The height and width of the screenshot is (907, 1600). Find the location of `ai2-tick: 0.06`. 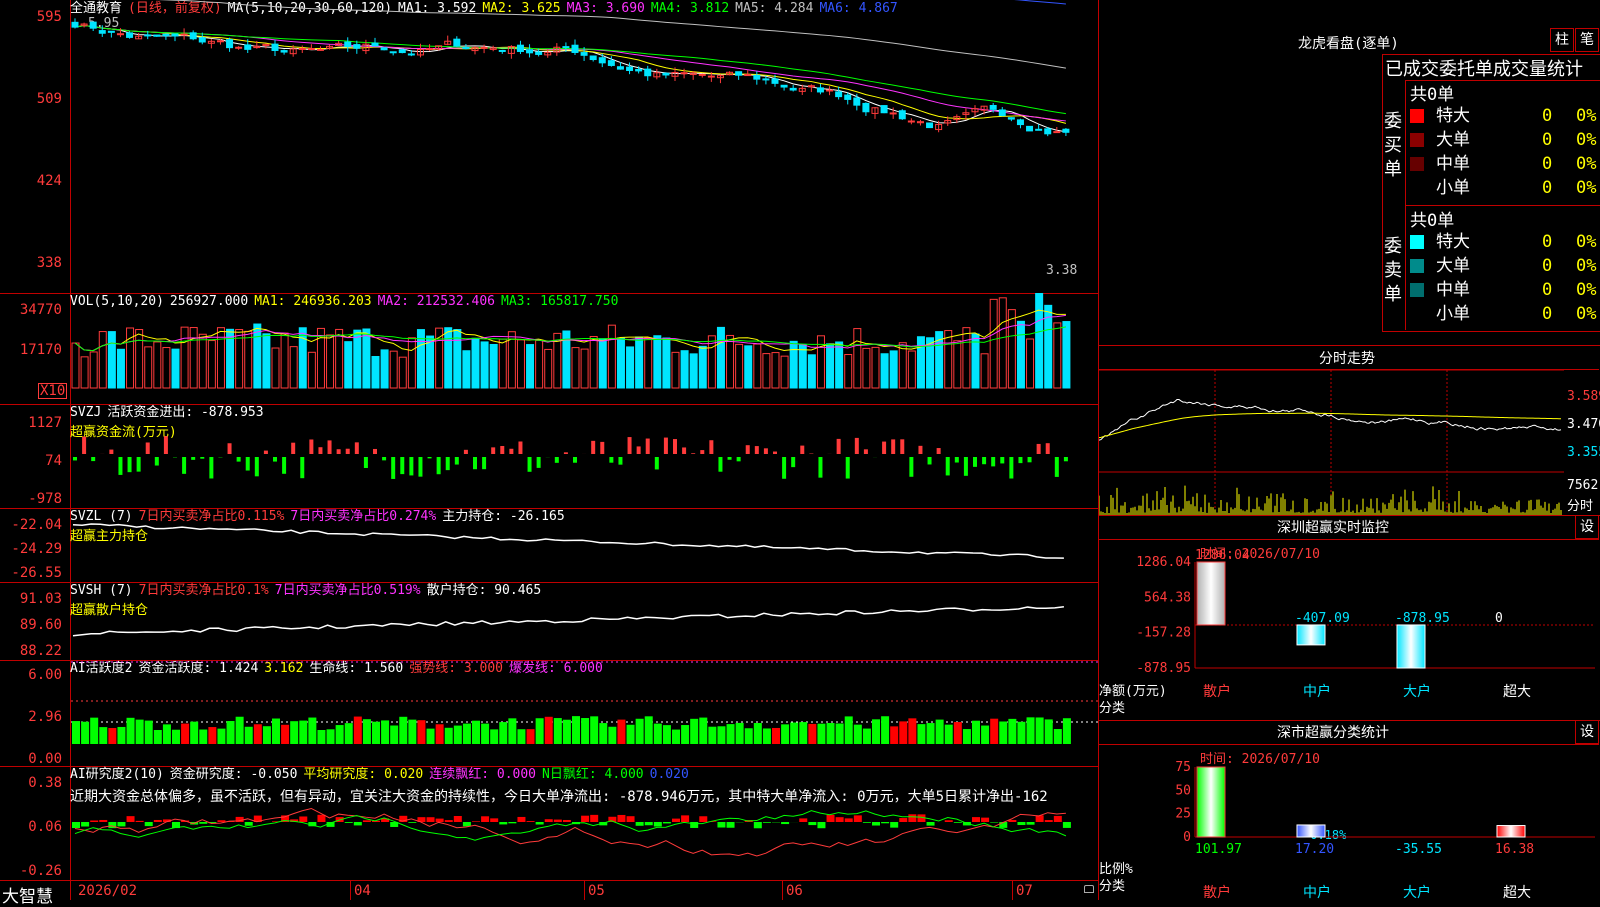

ai2-tick: 0.06 is located at coordinates (45, 827).